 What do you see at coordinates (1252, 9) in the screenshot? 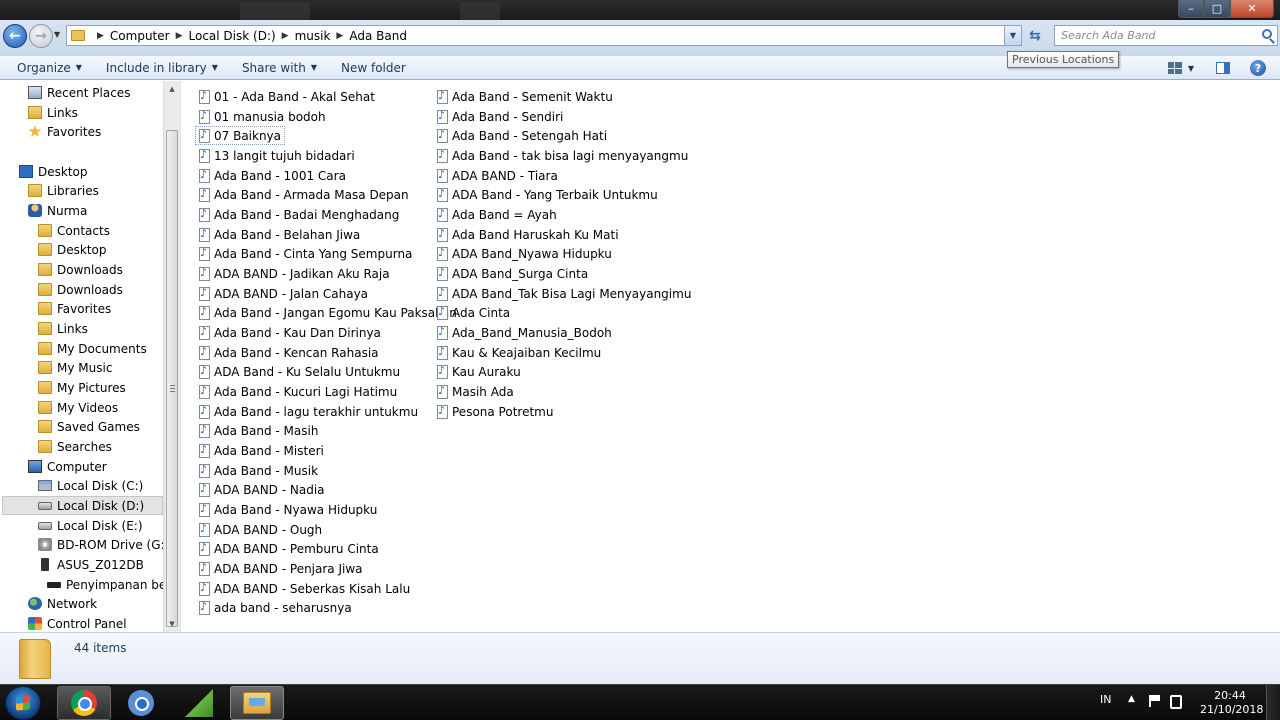
I see `close-button: ✕` at bounding box center [1252, 9].